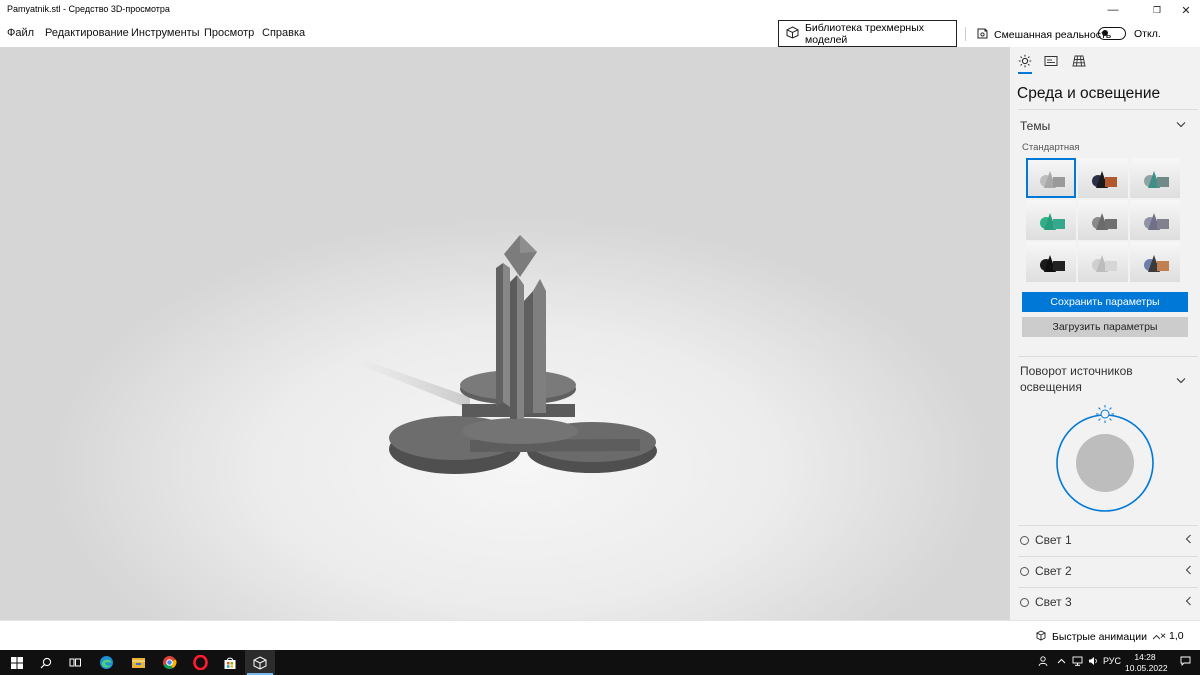  What do you see at coordinates (600, 662) in the screenshot?
I see `taskbar: РУС 14:28 10.05.2022` at bounding box center [600, 662].